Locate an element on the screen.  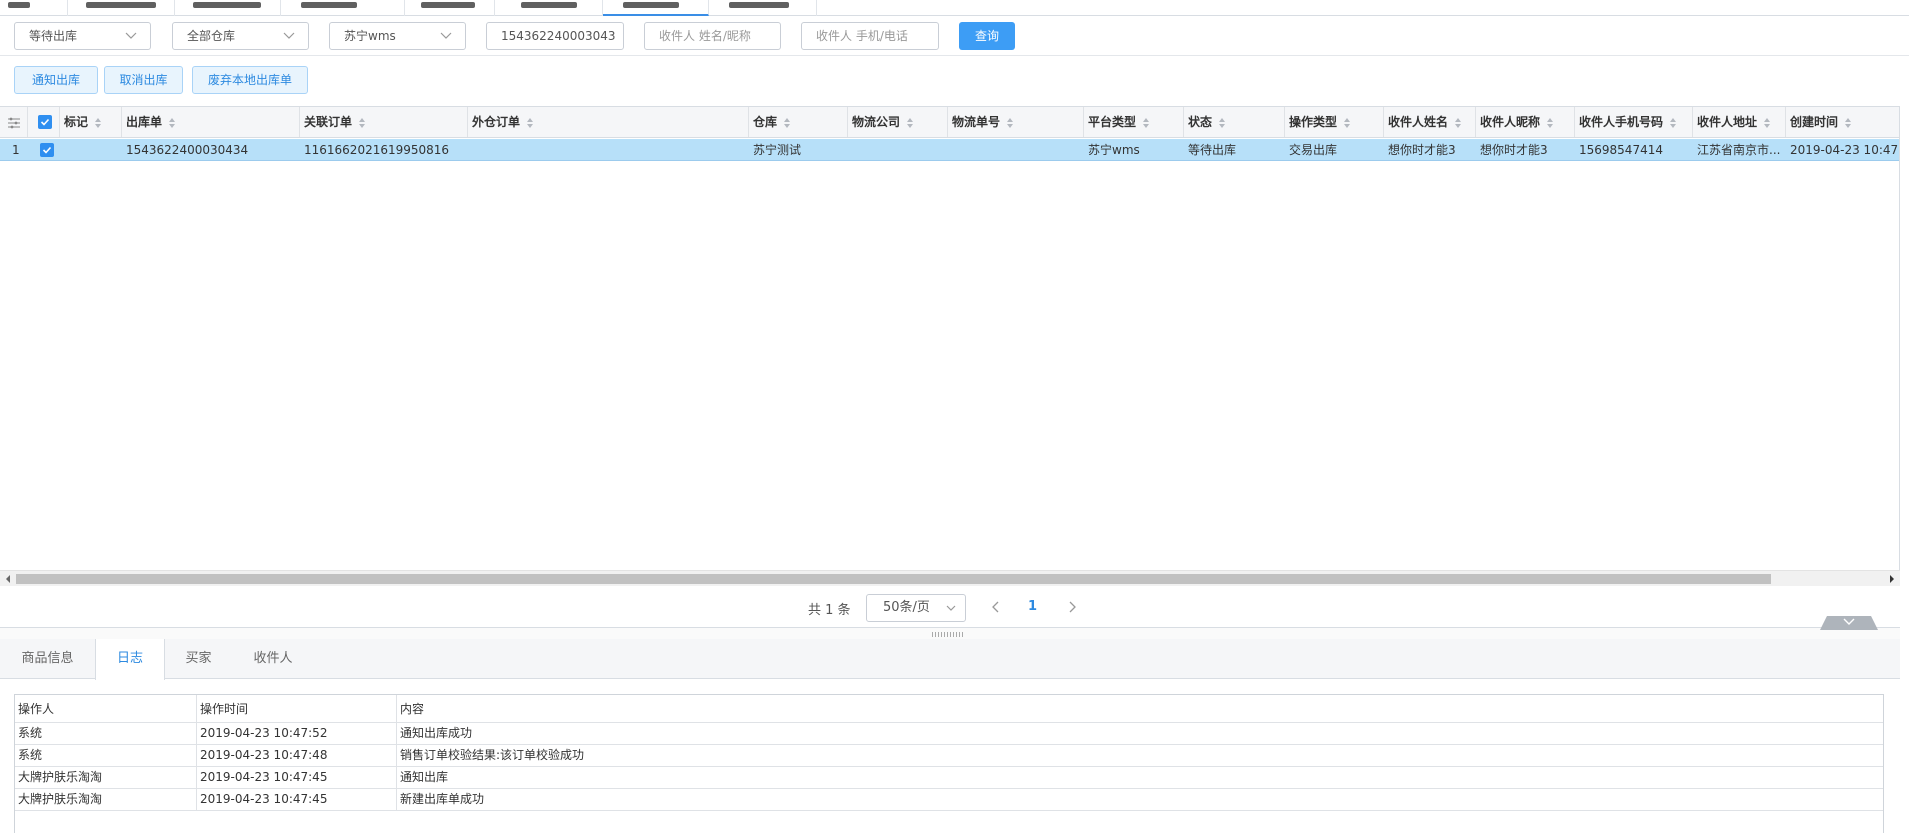
header-col-mark: 标记 is located at coordinates (91, 122).